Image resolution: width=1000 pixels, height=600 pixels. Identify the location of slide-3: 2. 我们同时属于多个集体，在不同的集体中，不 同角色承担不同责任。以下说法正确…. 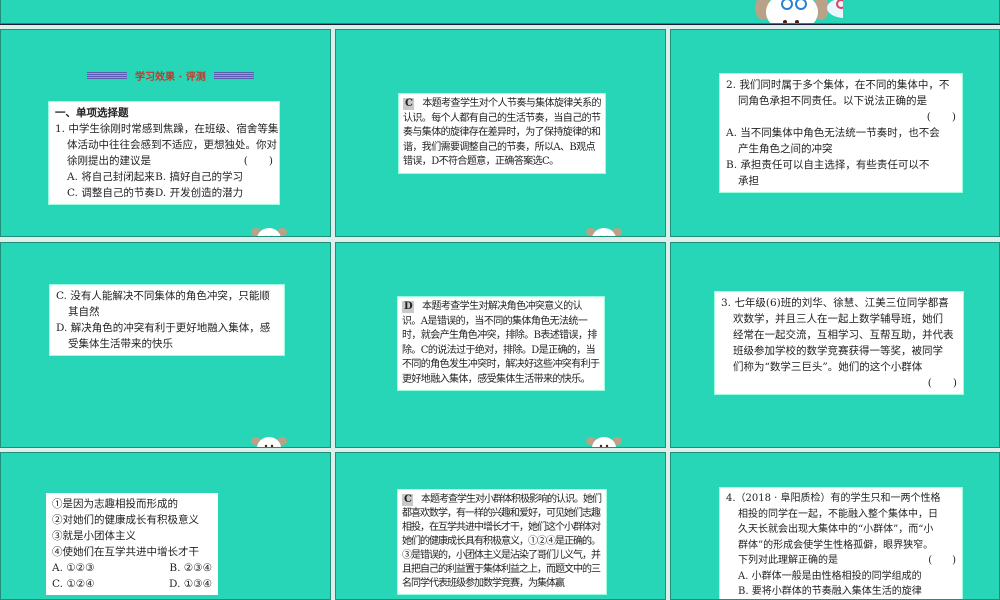
(835, 133).